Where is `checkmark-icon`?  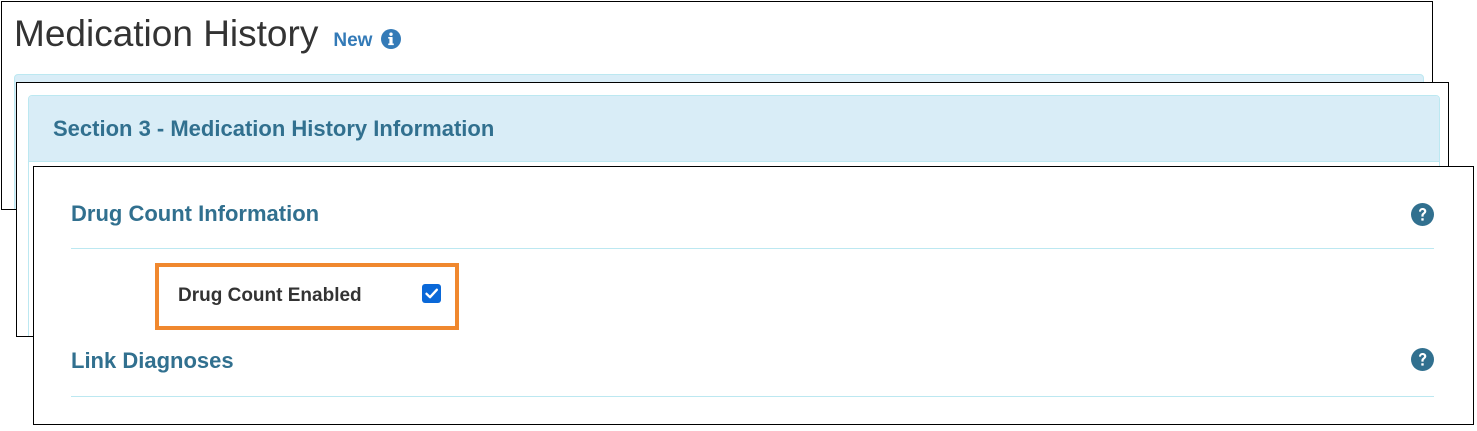
checkmark-icon is located at coordinates (431, 293).